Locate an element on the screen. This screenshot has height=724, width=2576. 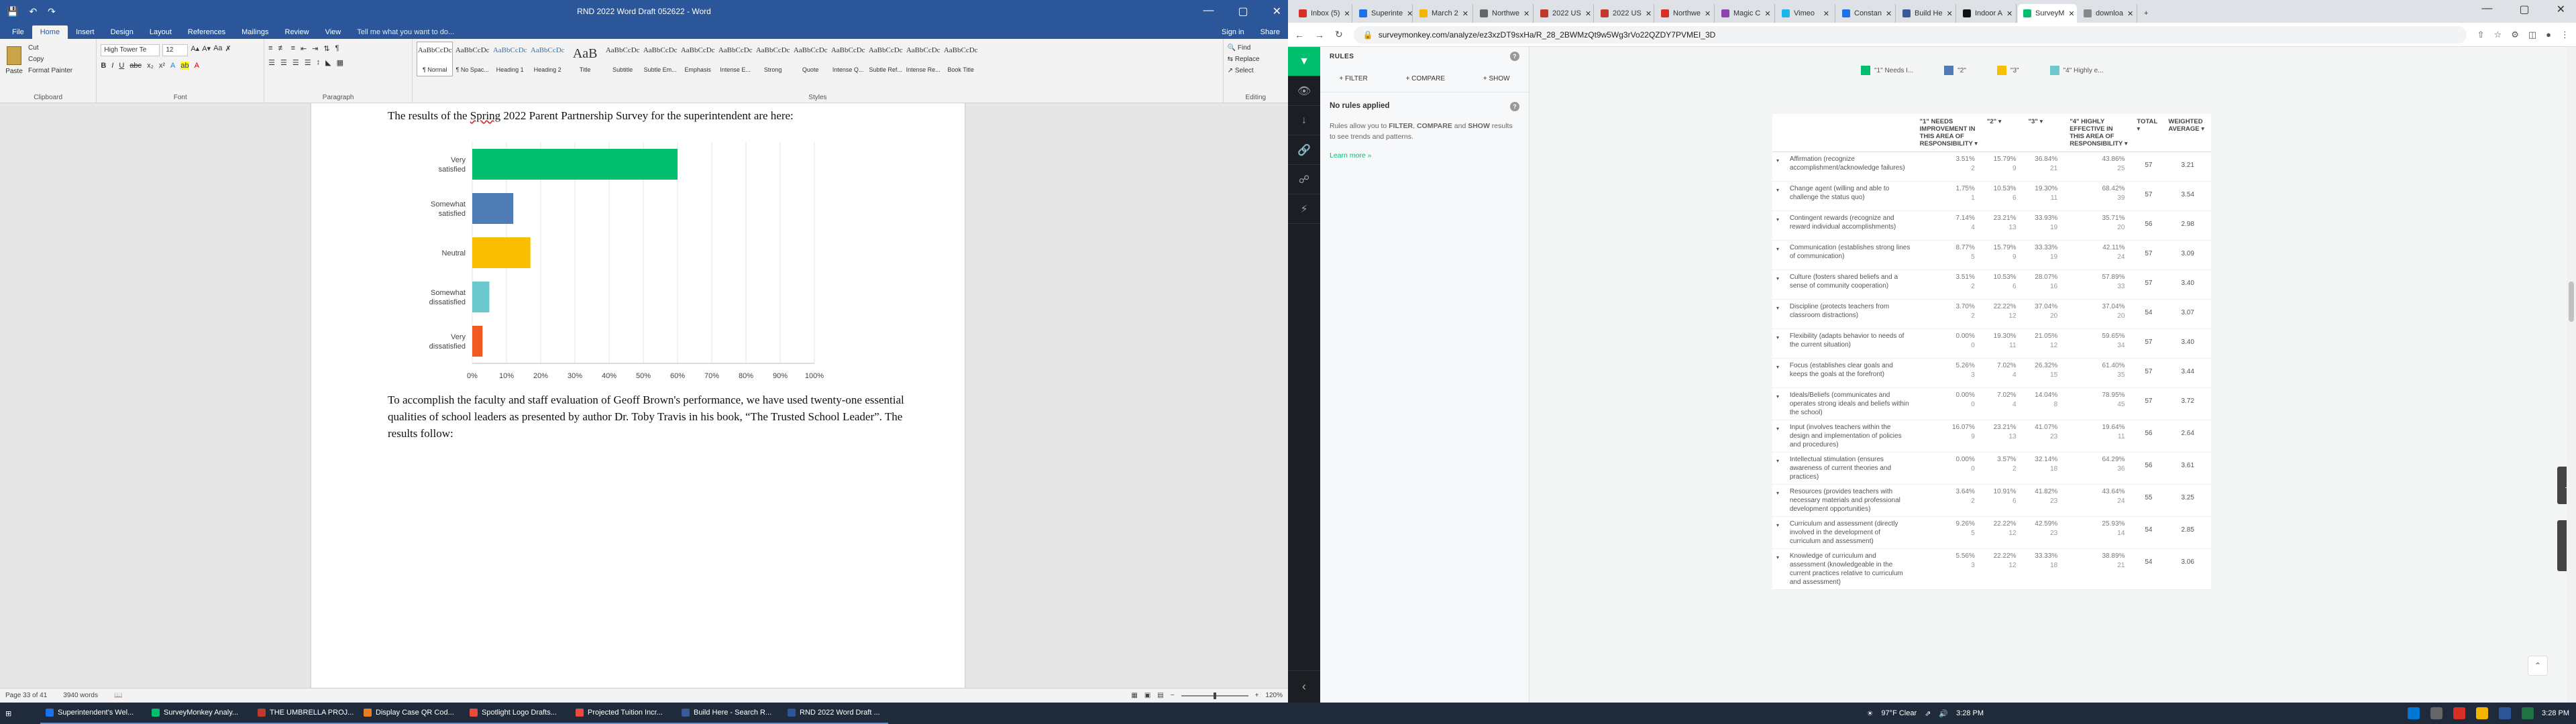
browser-tab-12: SurveyM ✕ is located at coordinates (2047, 13).